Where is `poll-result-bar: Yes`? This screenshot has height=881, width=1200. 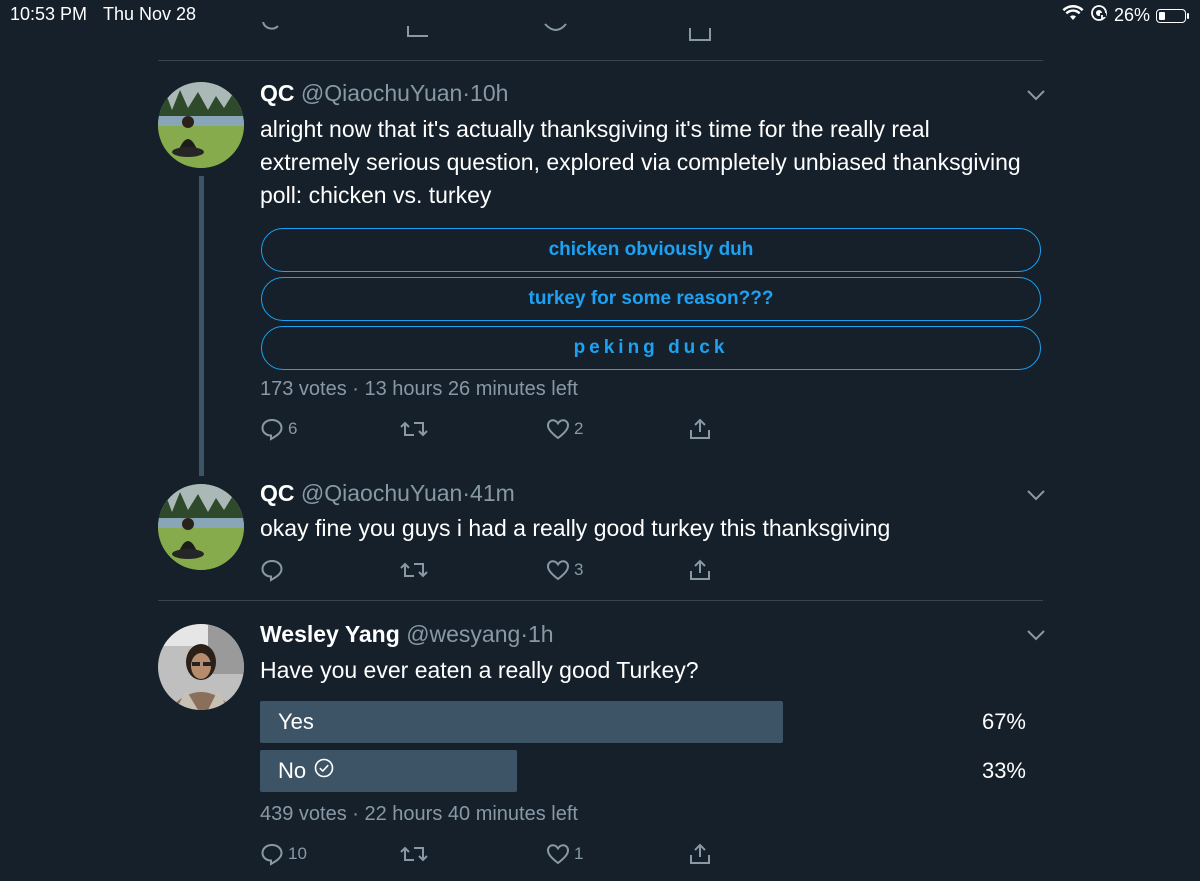 poll-result-bar: Yes is located at coordinates (521, 722).